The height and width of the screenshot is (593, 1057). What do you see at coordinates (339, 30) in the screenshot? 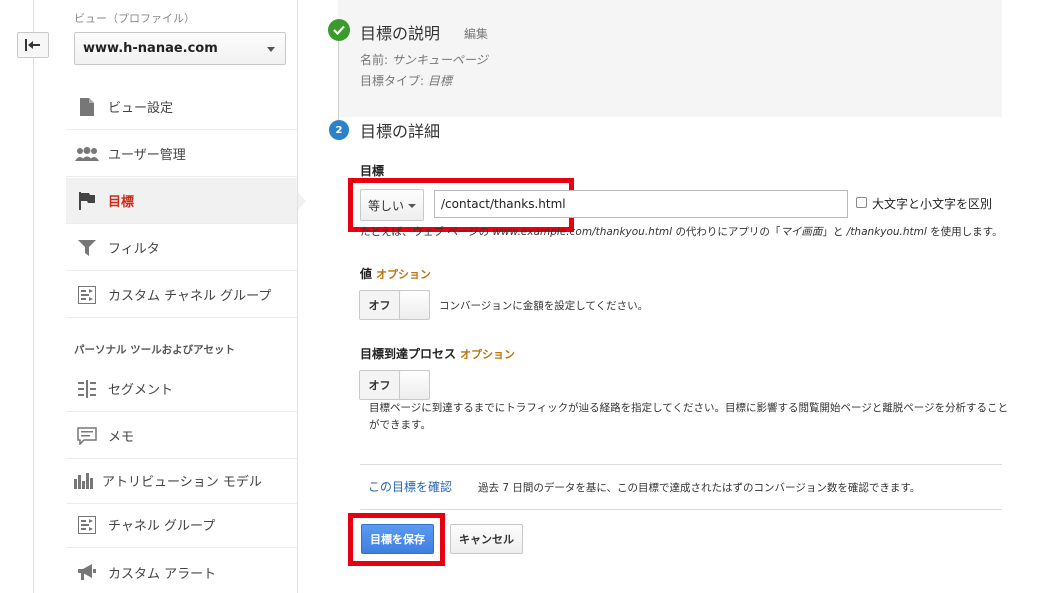
I see `check-icon` at bounding box center [339, 30].